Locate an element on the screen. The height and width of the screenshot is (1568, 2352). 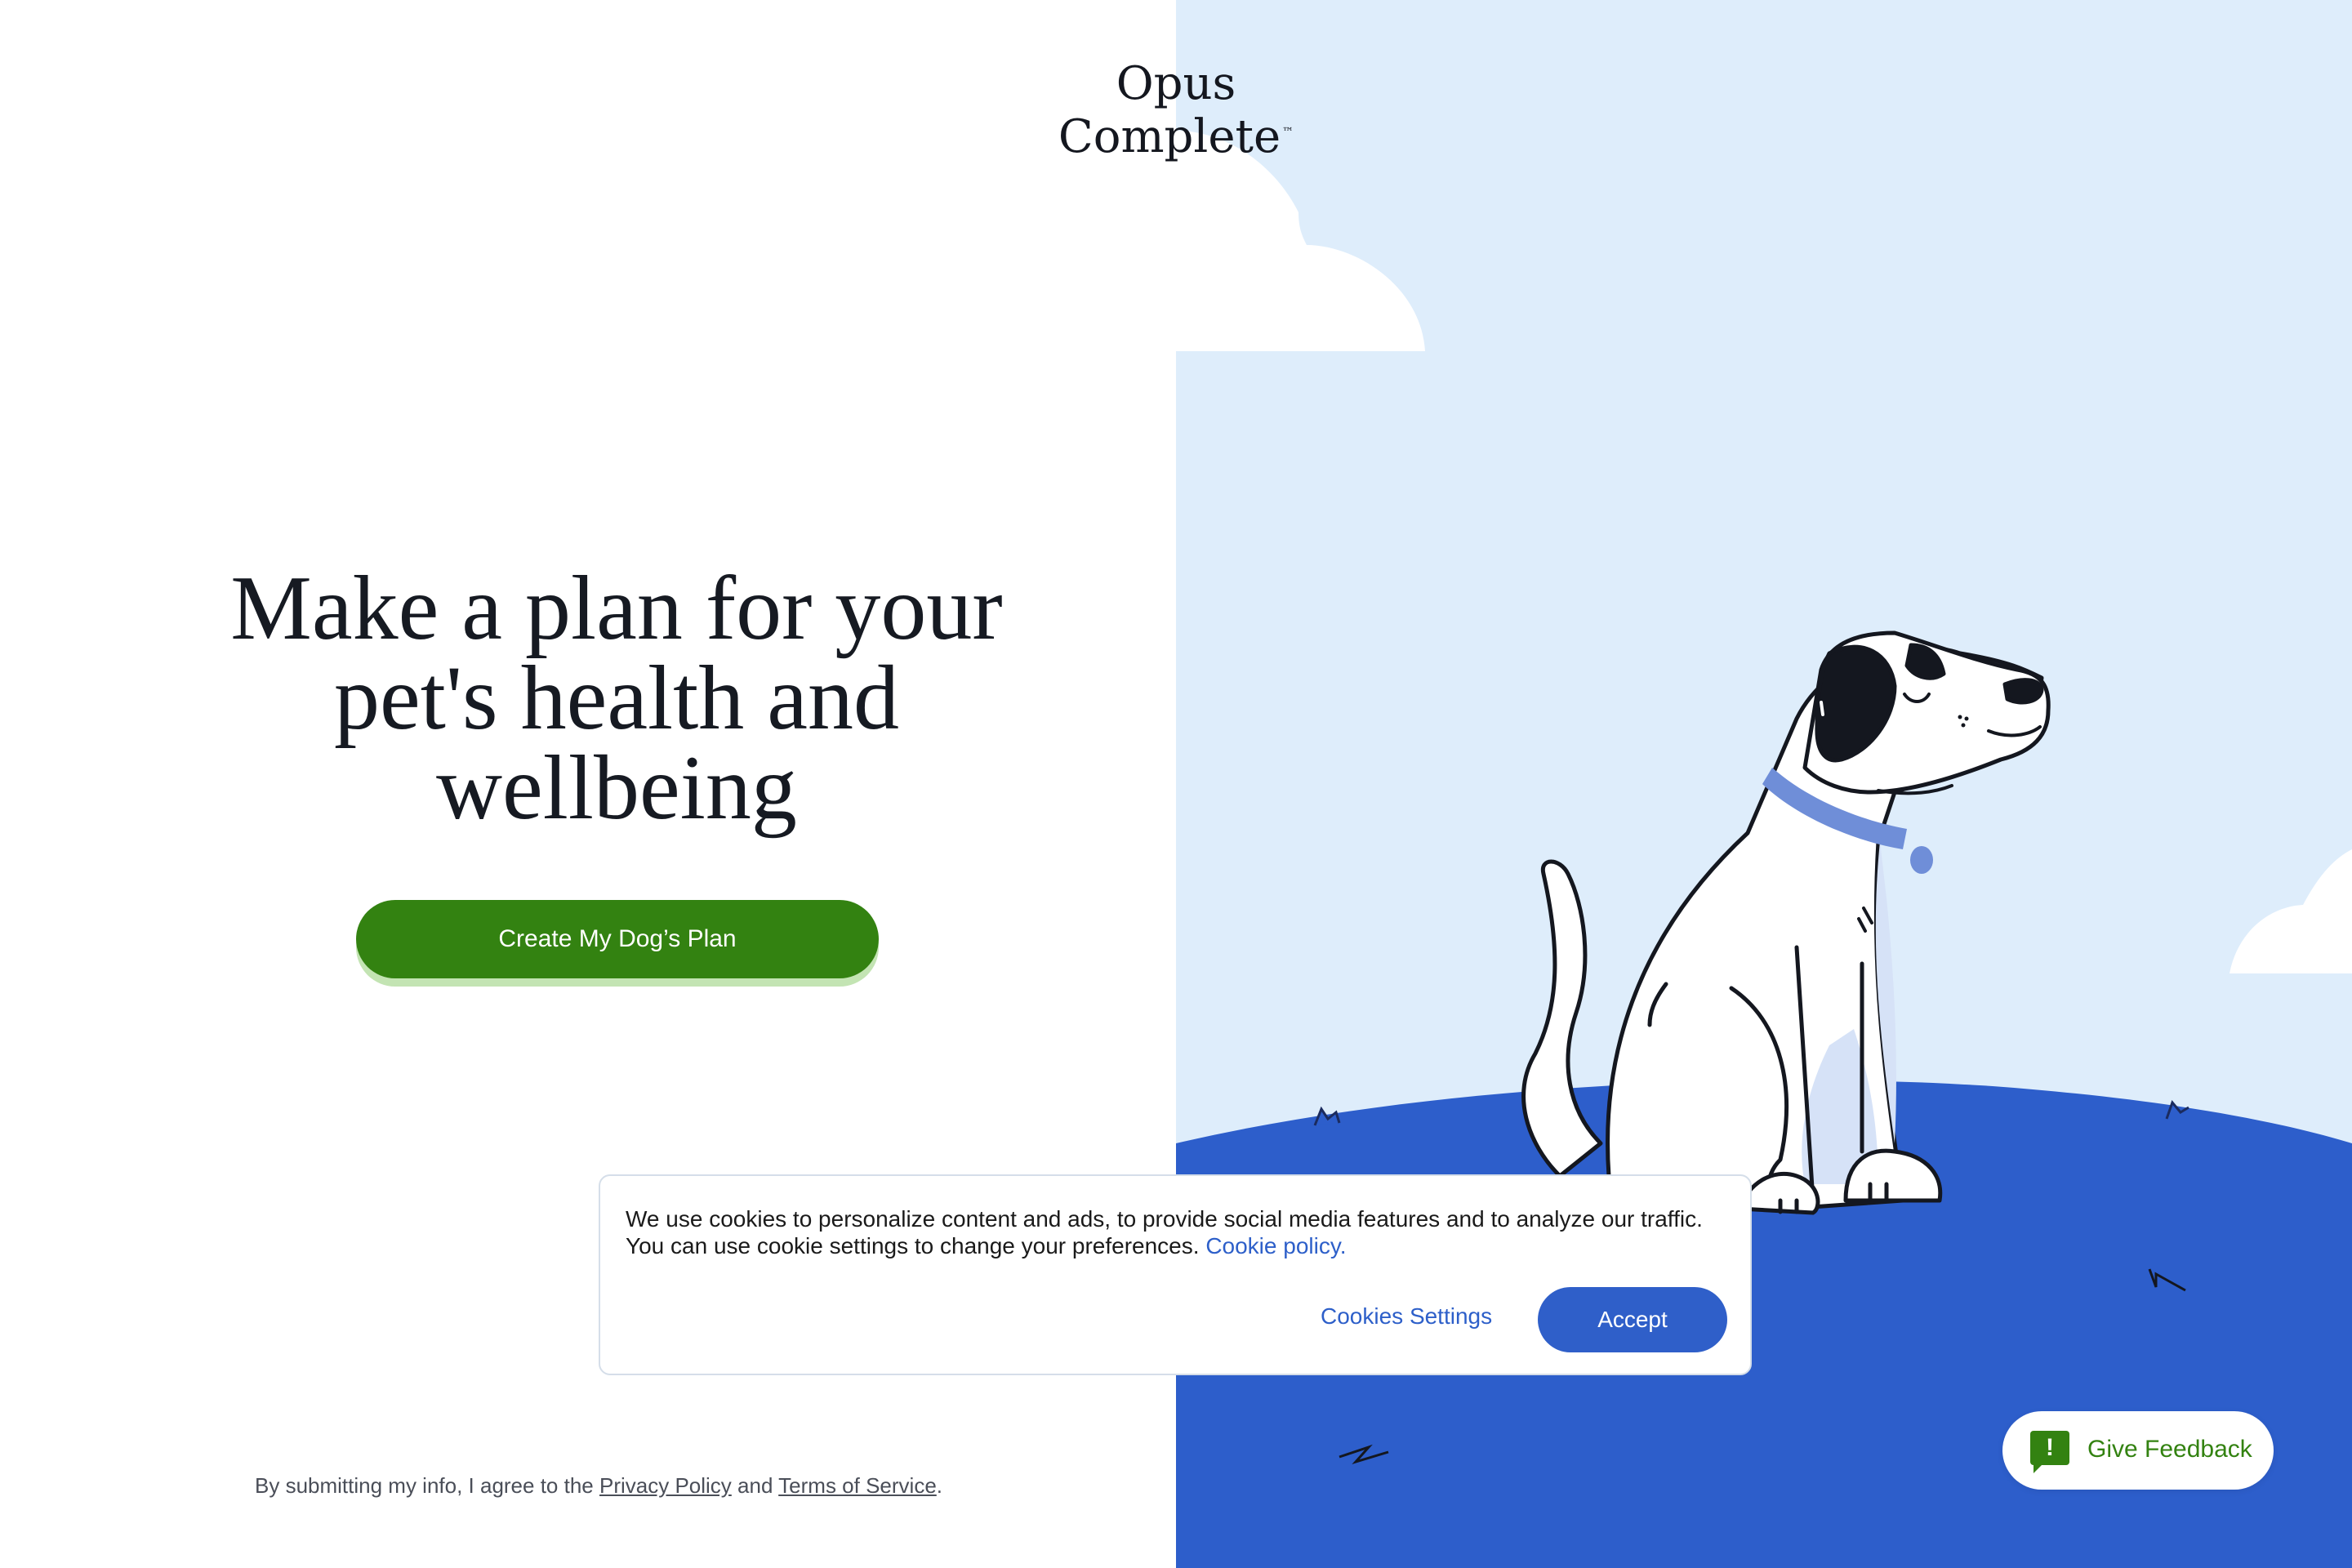
legal-prefix: By submitting my info, I agree to the is located at coordinates (427, 1485).